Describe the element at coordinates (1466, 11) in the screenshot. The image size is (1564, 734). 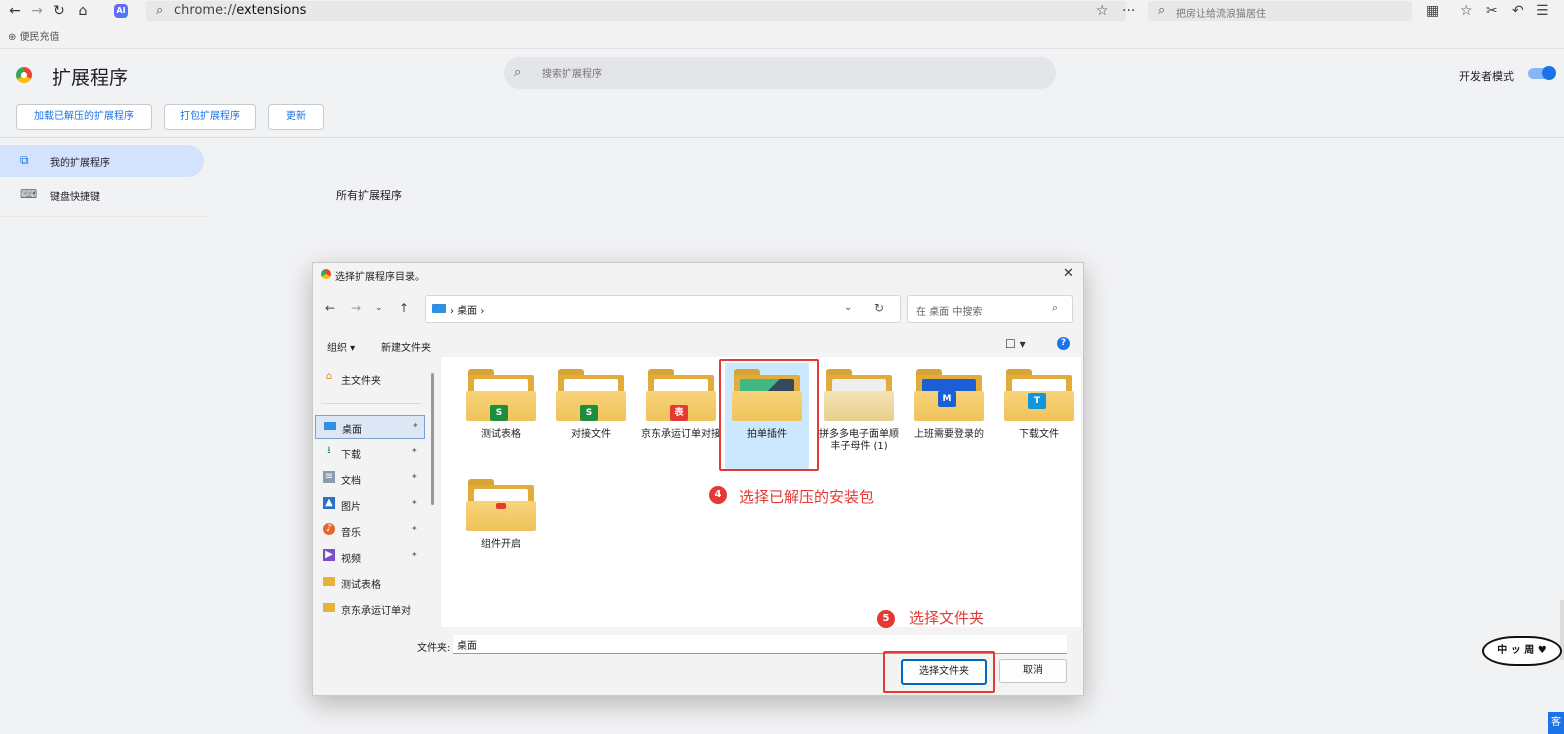
I see `favorites-icon: ☆` at that location.